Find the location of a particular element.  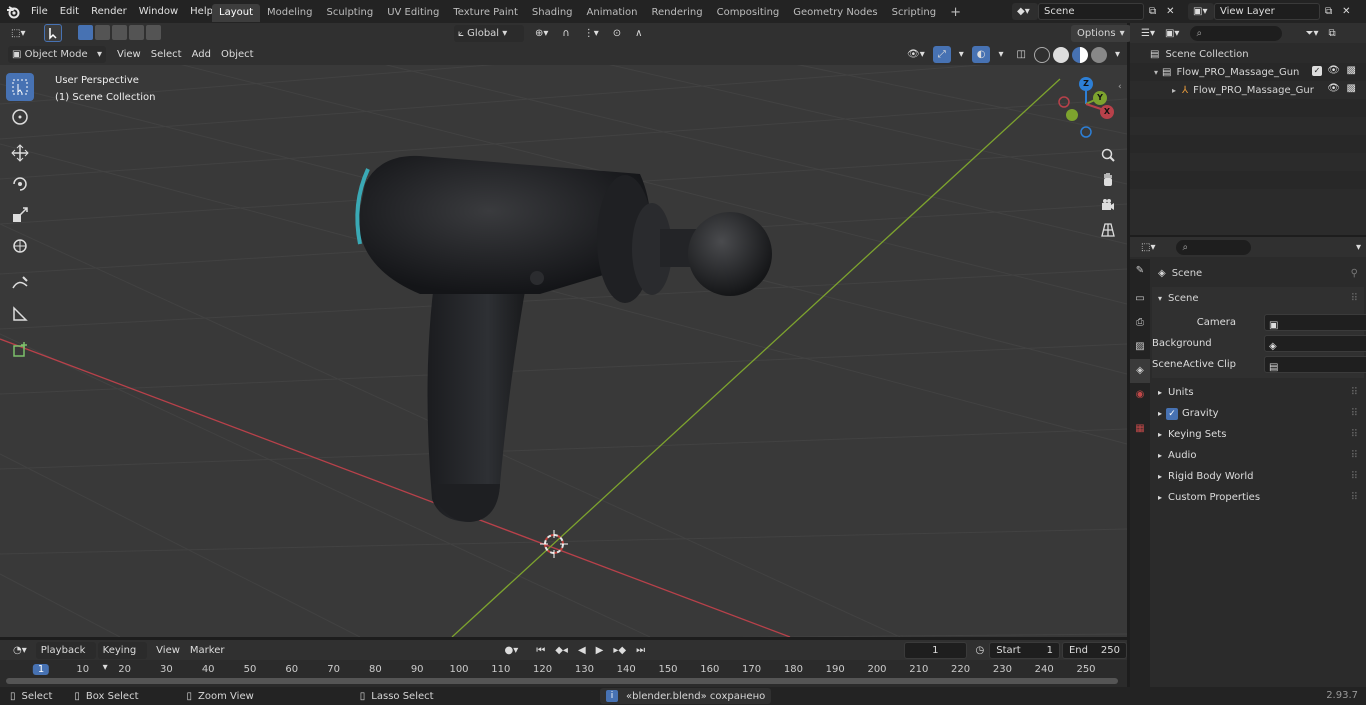

menu-render: Render is located at coordinates (109, 11).